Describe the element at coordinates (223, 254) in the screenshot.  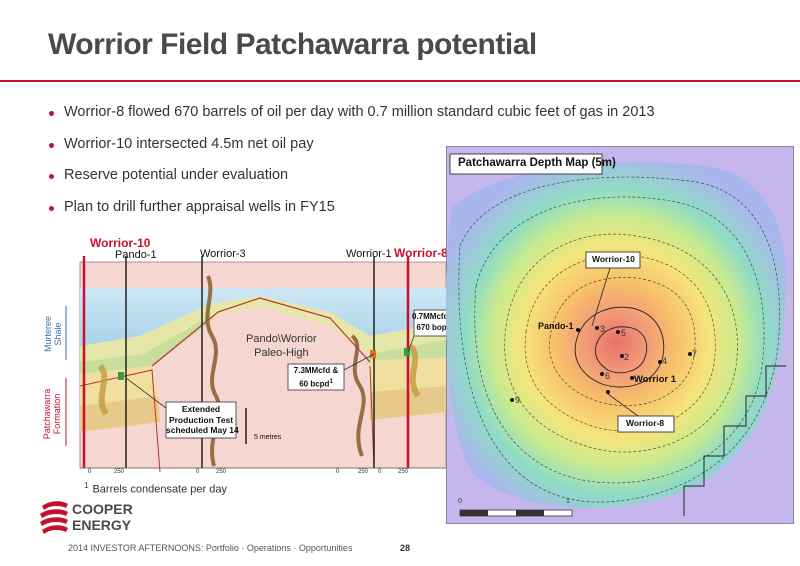
I see `well-label-worrior-3: Worrior-3` at that location.